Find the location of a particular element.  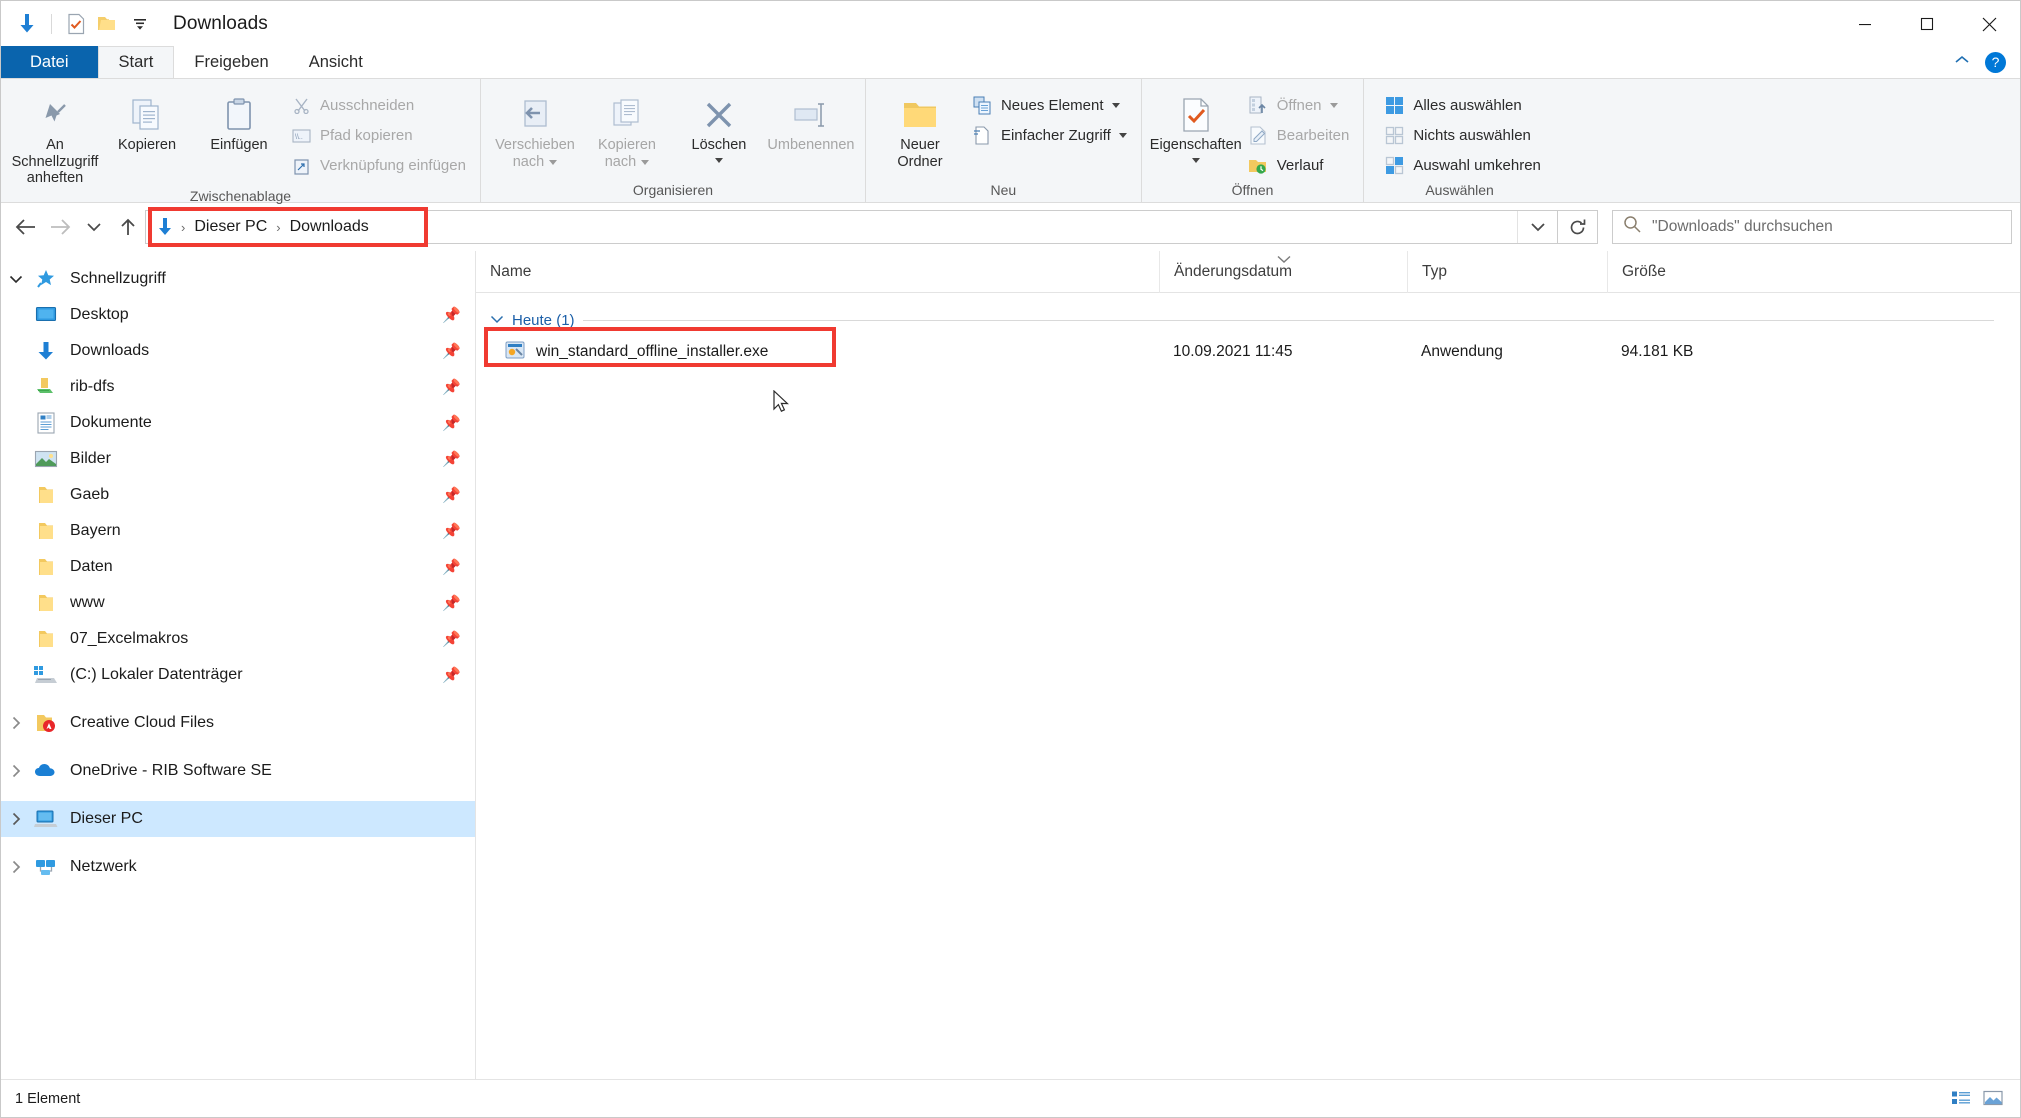

edit-label: Bearbeiten is located at coordinates (1313, 135).